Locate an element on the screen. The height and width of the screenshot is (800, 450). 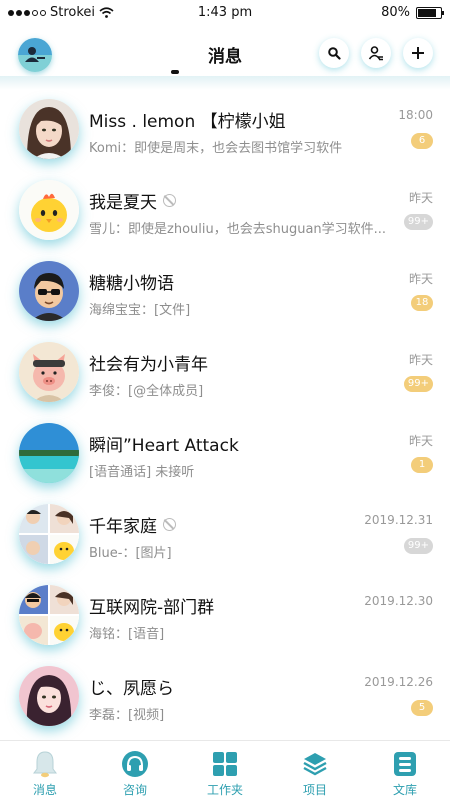
battery-icon is located at coordinates (430, 12).